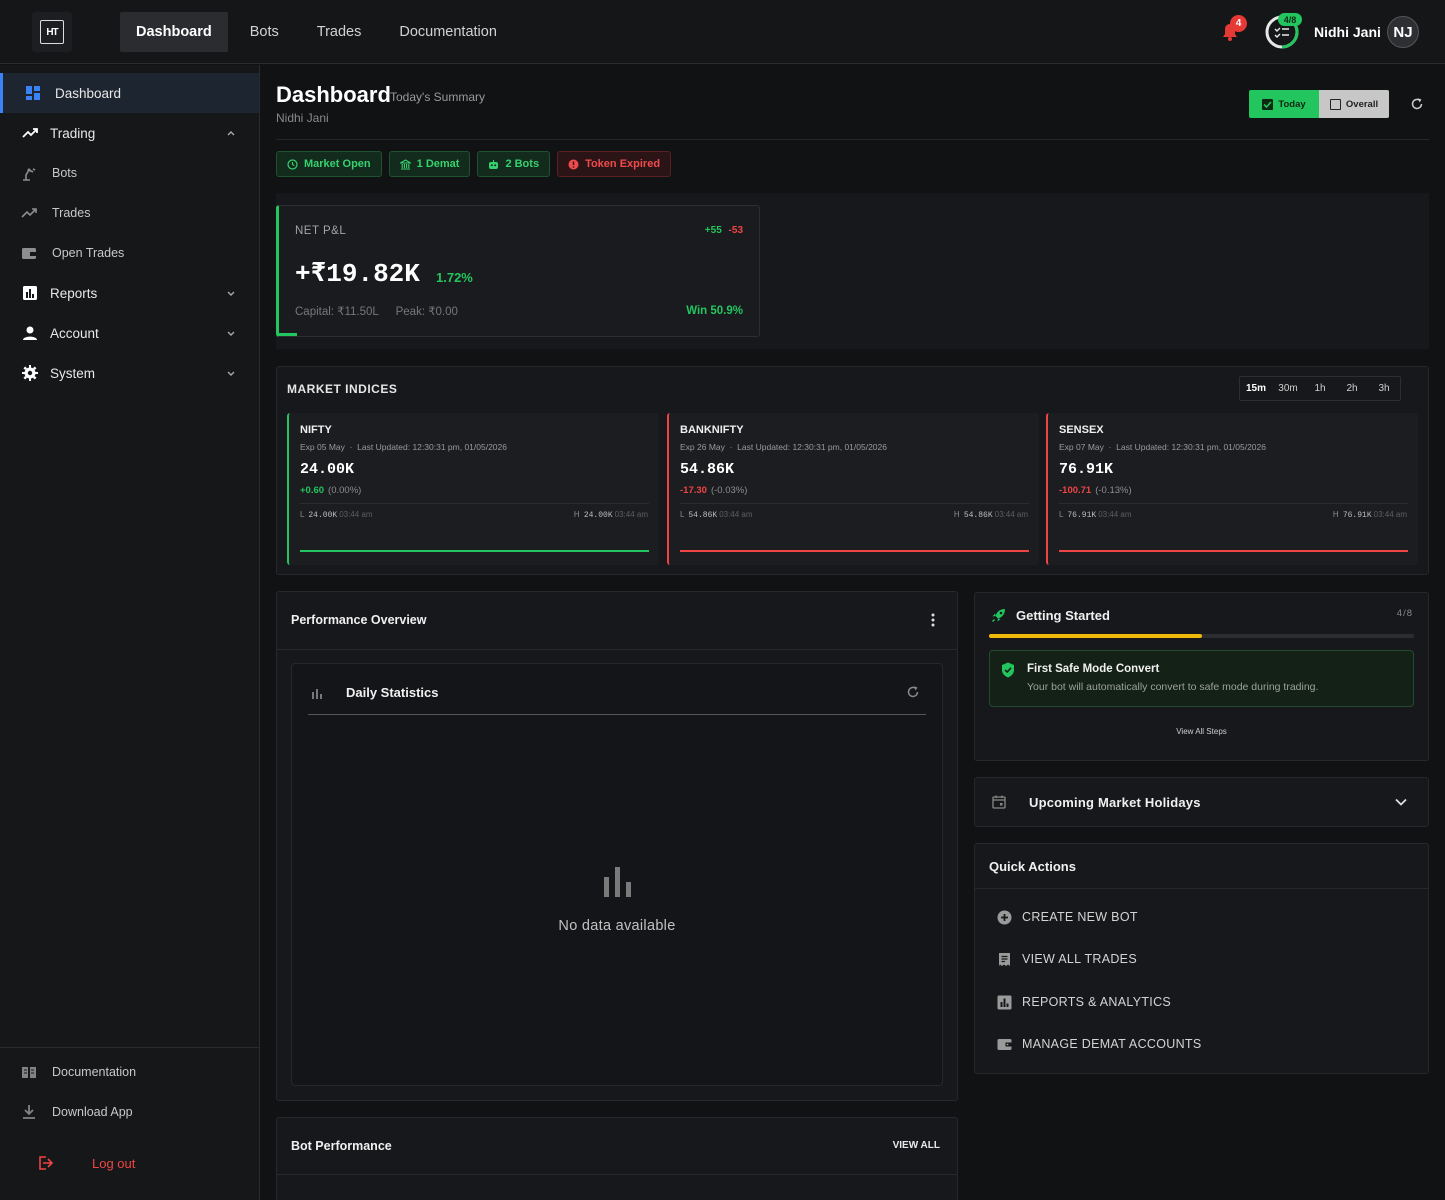  I want to click on period-toggle: Today Overall, so click(1319, 104).